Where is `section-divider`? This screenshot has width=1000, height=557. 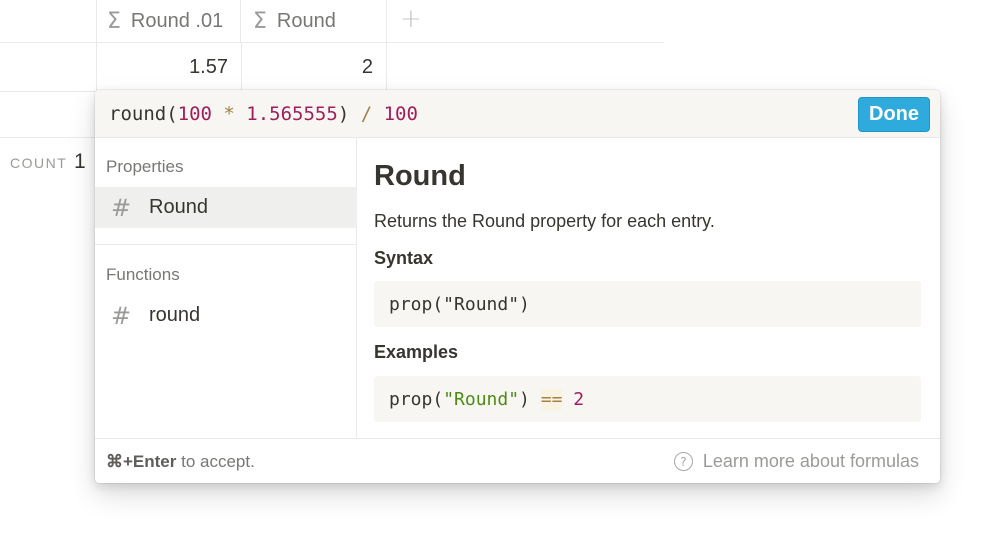
section-divider is located at coordinates (226, 244).